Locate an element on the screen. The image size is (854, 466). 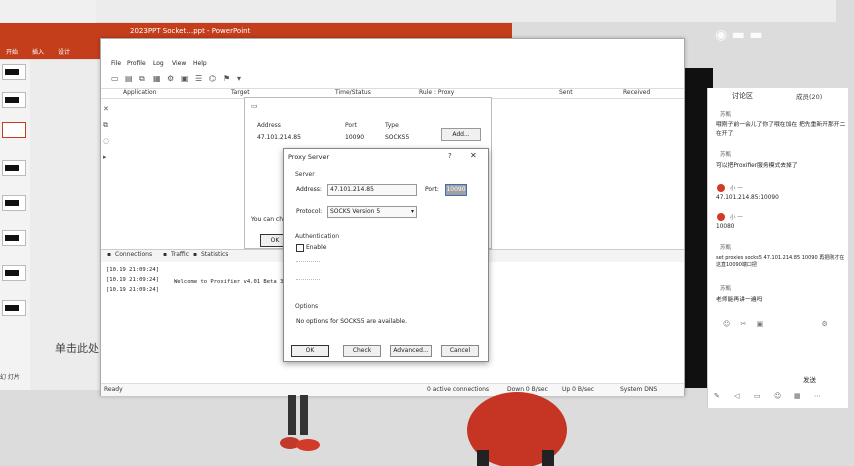
emoji-icon: ☺ is located at coordinates (726, 324).